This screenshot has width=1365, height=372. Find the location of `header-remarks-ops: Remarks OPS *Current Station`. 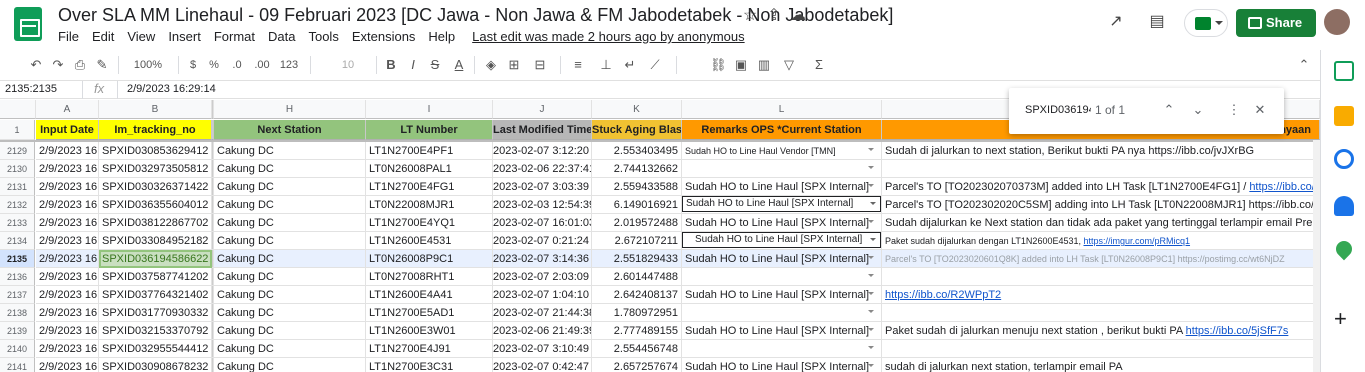

header-remarks-ops: Remarks OPS *Current Station is located at coordinates (782, 130).